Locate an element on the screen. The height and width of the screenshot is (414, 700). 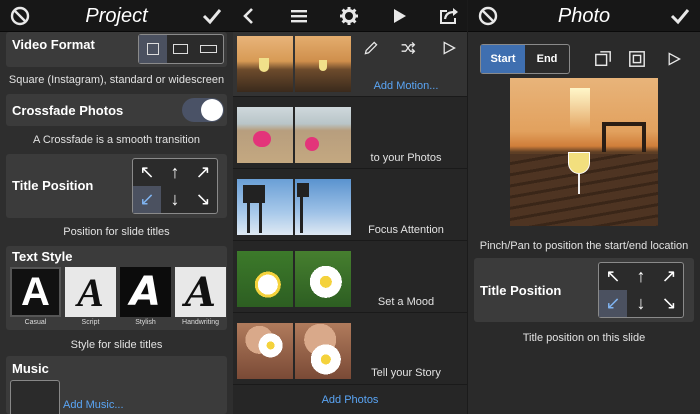
photo-title-position-grid: ↖ ↑ ↗ ↙ ↓ ↘ is located at coordinates (641, 290).